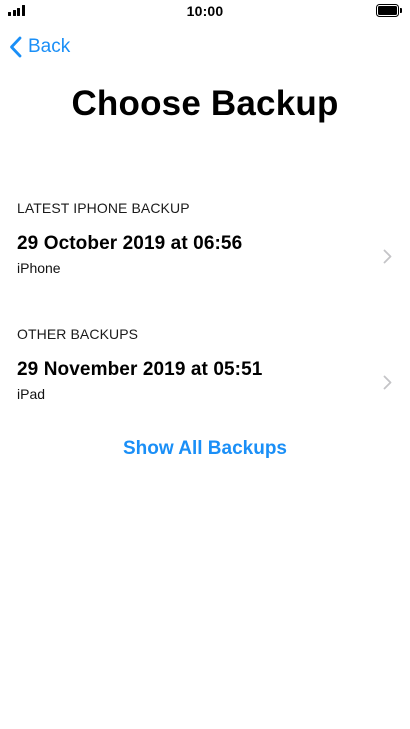 Image resolution: width=410 pixels, height=729 pixels. What do you see at coordinates (31, 394) in the screenshot?
I see `backup-device: iPad` at bounding box center [31, 394].